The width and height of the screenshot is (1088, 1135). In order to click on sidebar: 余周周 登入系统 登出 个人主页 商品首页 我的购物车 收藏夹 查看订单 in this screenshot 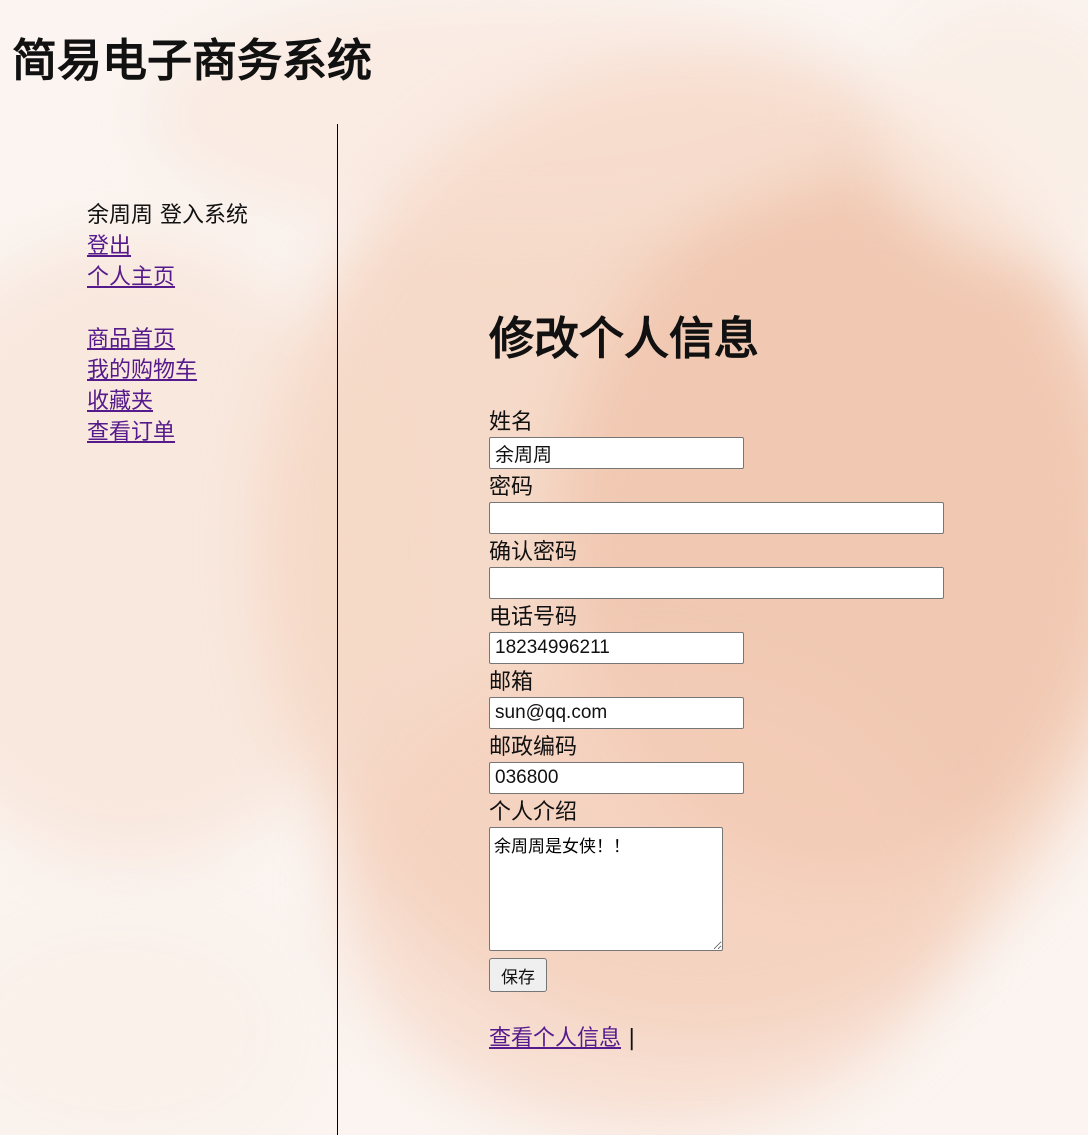, I will do `click(167, 324)`.